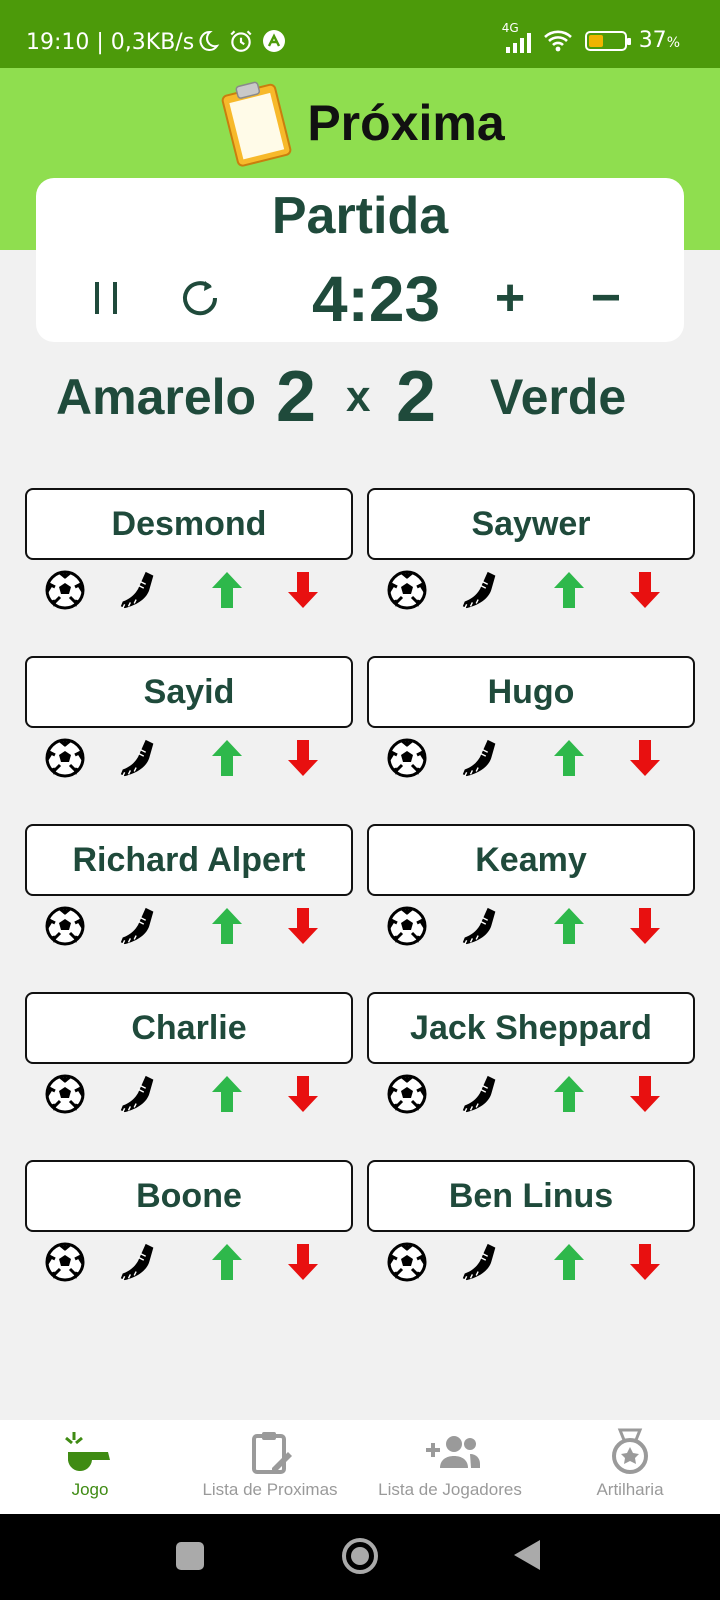  Describe the element at coordinates (607, 40) in the screenshot. I see `battery-icon` at that location.